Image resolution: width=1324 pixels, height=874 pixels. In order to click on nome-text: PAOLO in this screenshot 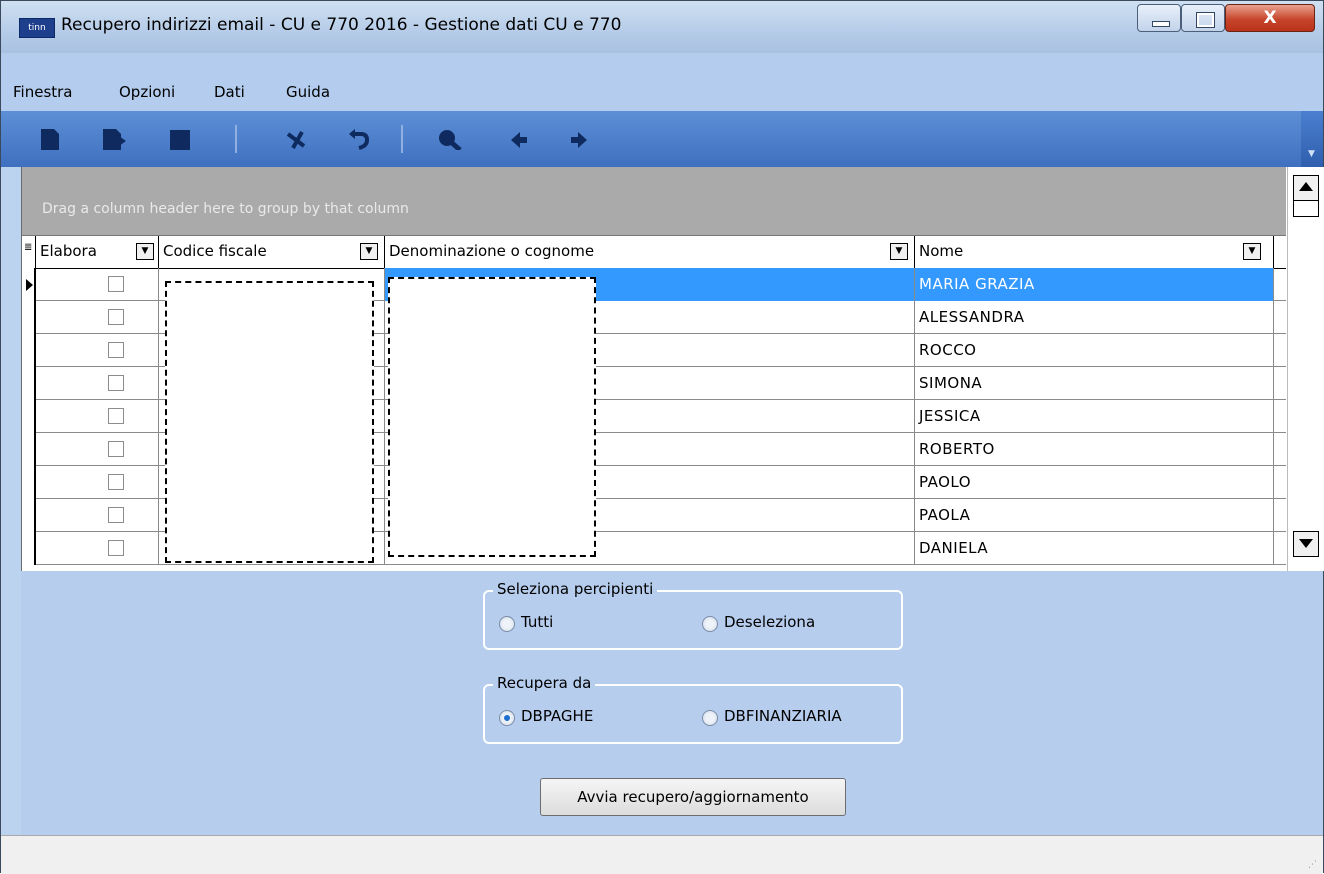, I will do `click(945, 482)`.